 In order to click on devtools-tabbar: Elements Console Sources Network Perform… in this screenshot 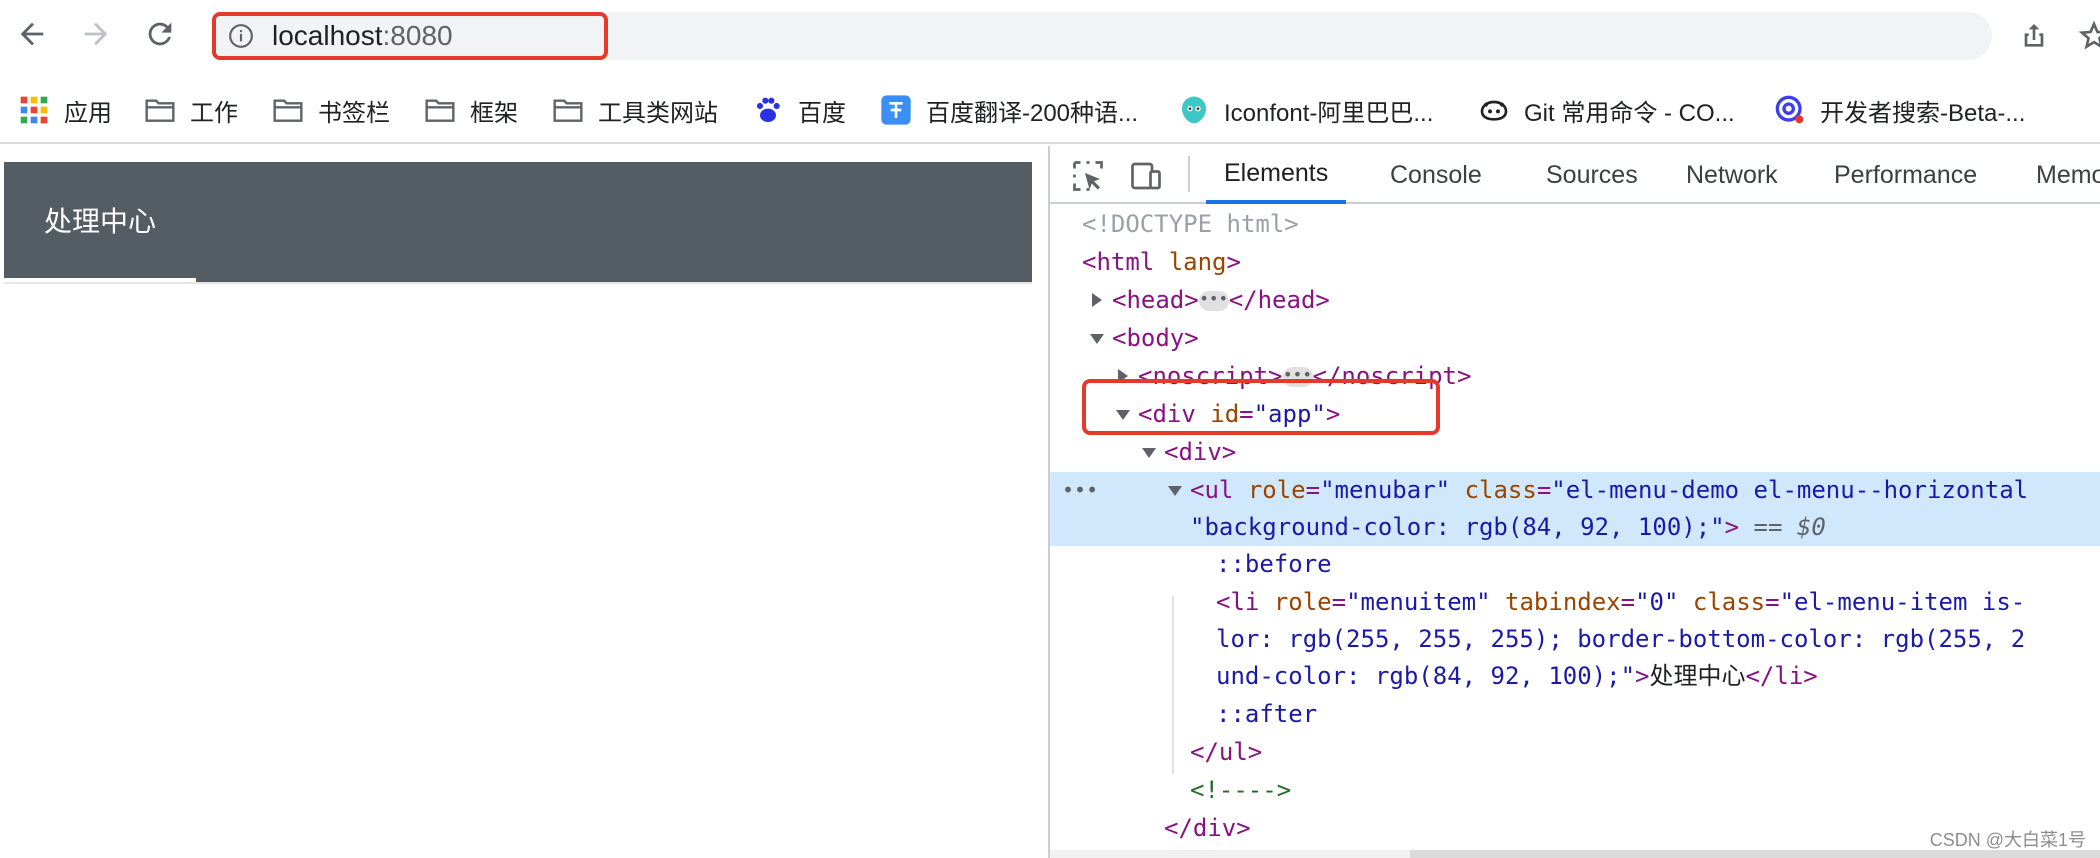, I will do `click(1575, 175)`.